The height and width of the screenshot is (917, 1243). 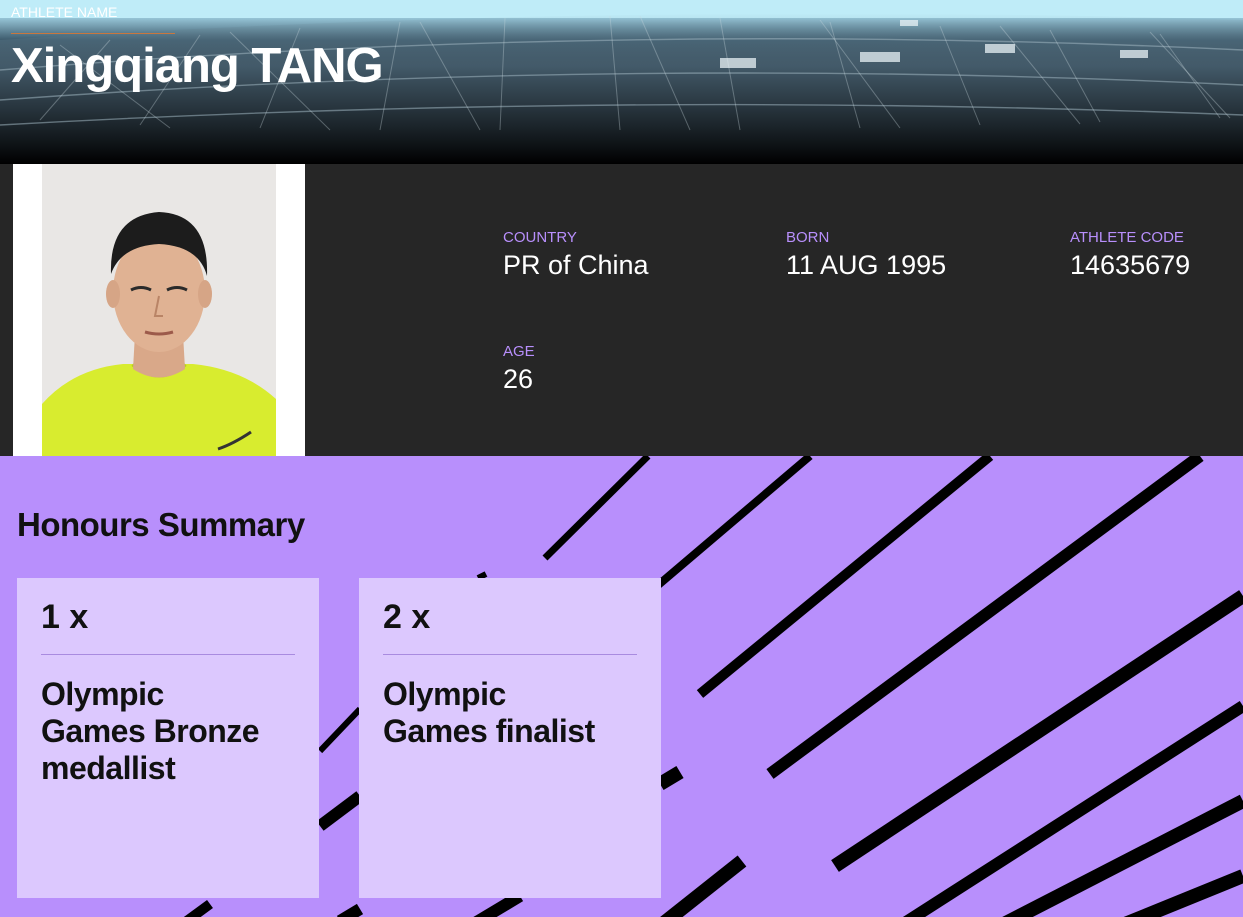 What do you see at coordinates (576, 265) in the screenshot?
I see `country-value: PR of China` at bounding box center [576, 265].